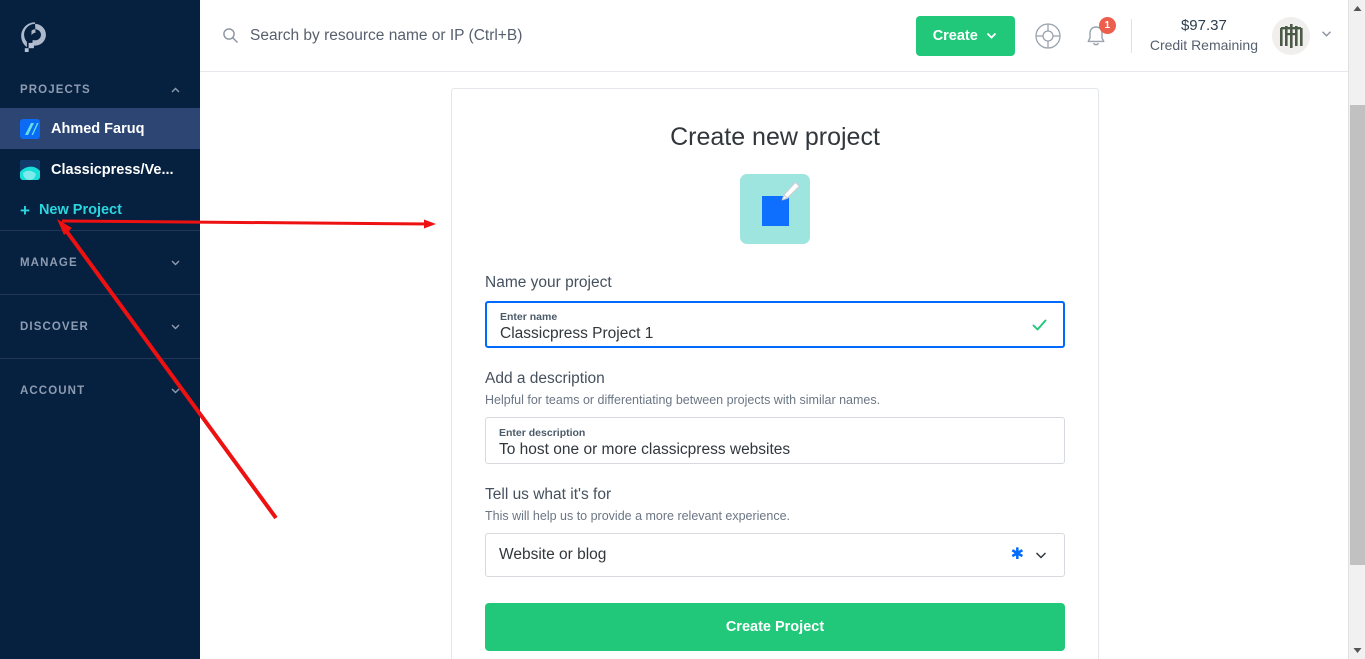 The height and width of the screenshot is (659, 1365). I want to click on lifebuoy-icon, so click(1048, 35).